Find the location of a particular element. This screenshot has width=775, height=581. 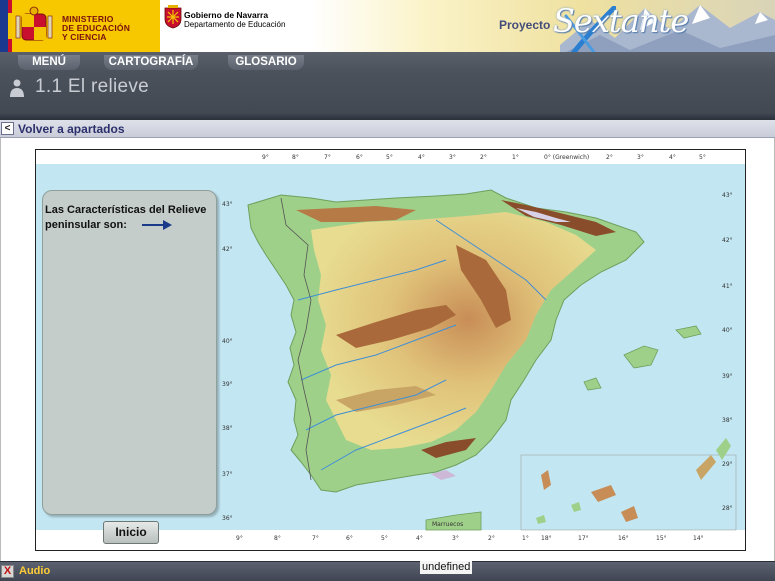

back-to-sections-link: Volver a apartados is located at coordinates (71, 129).